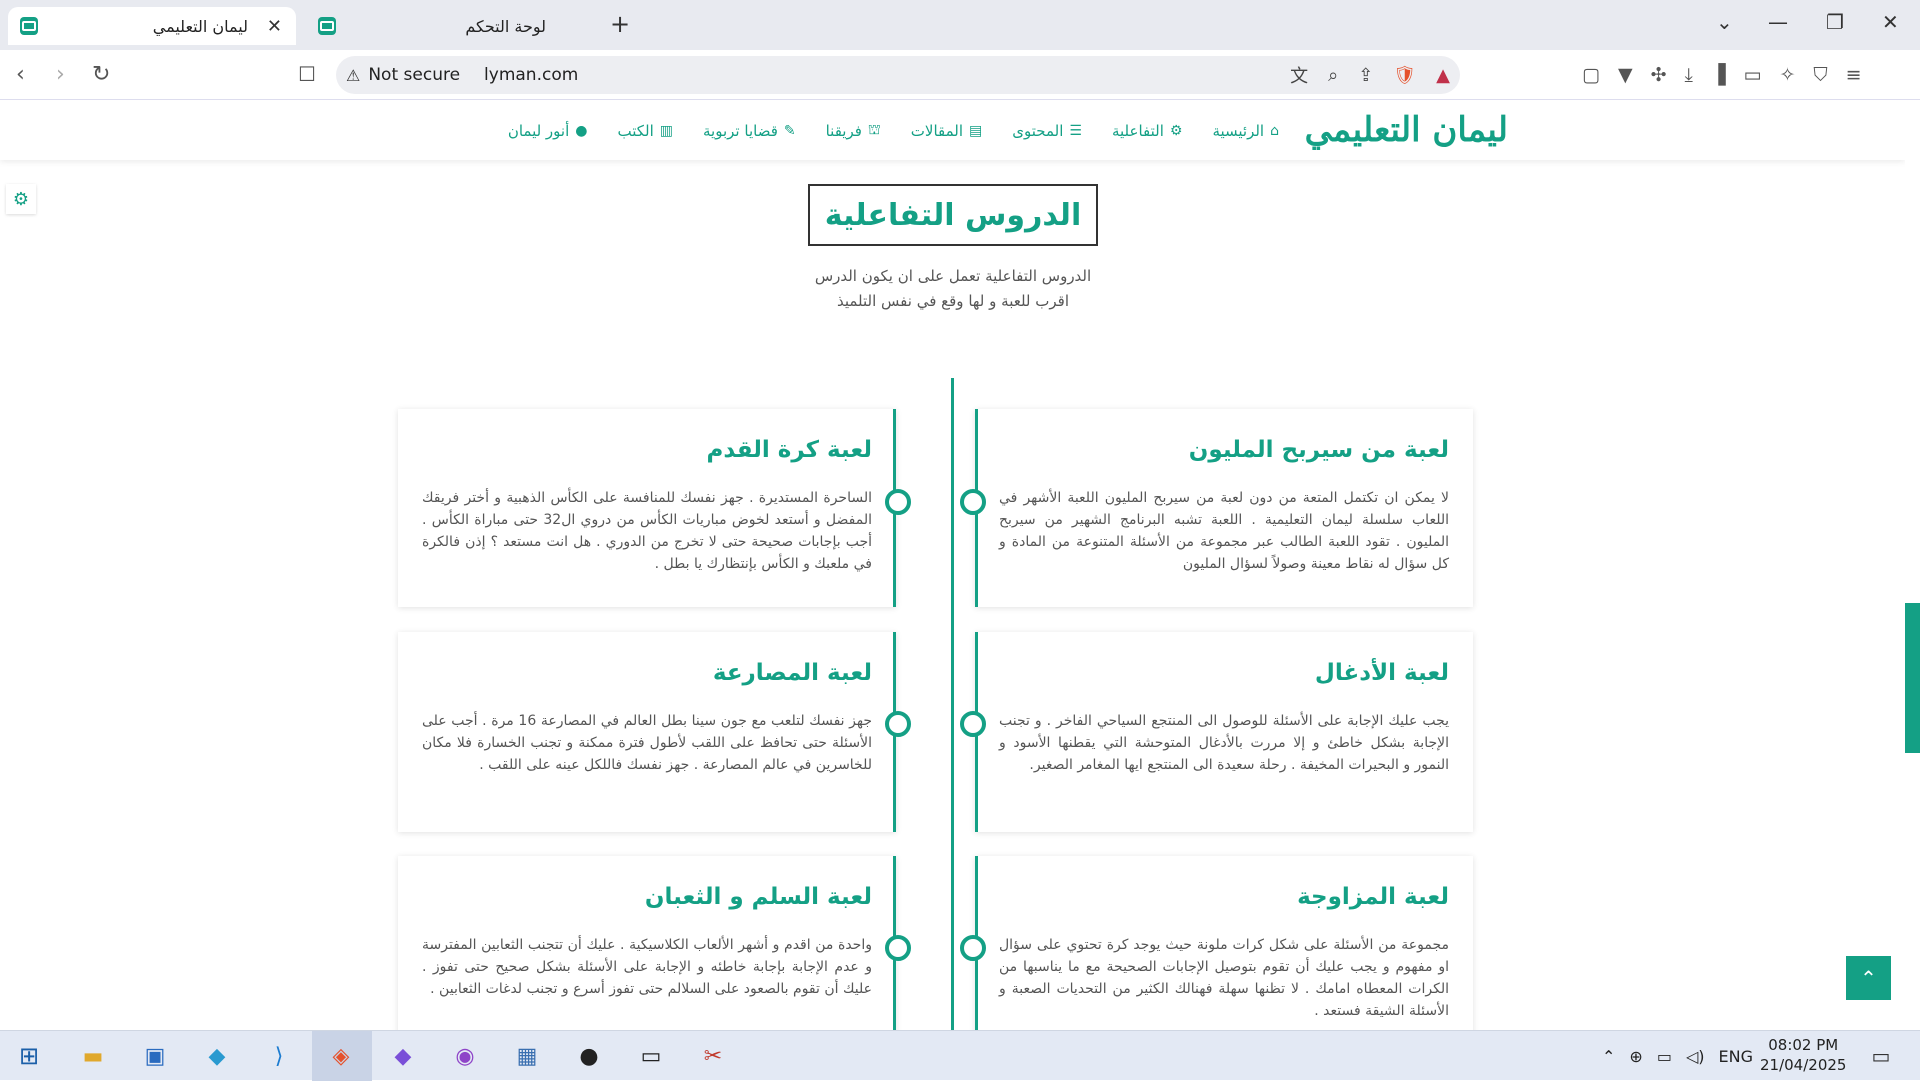  Describe the element at coordinates (1075, 131) in the screenshot. I see `list-icon: ☰` at that location.